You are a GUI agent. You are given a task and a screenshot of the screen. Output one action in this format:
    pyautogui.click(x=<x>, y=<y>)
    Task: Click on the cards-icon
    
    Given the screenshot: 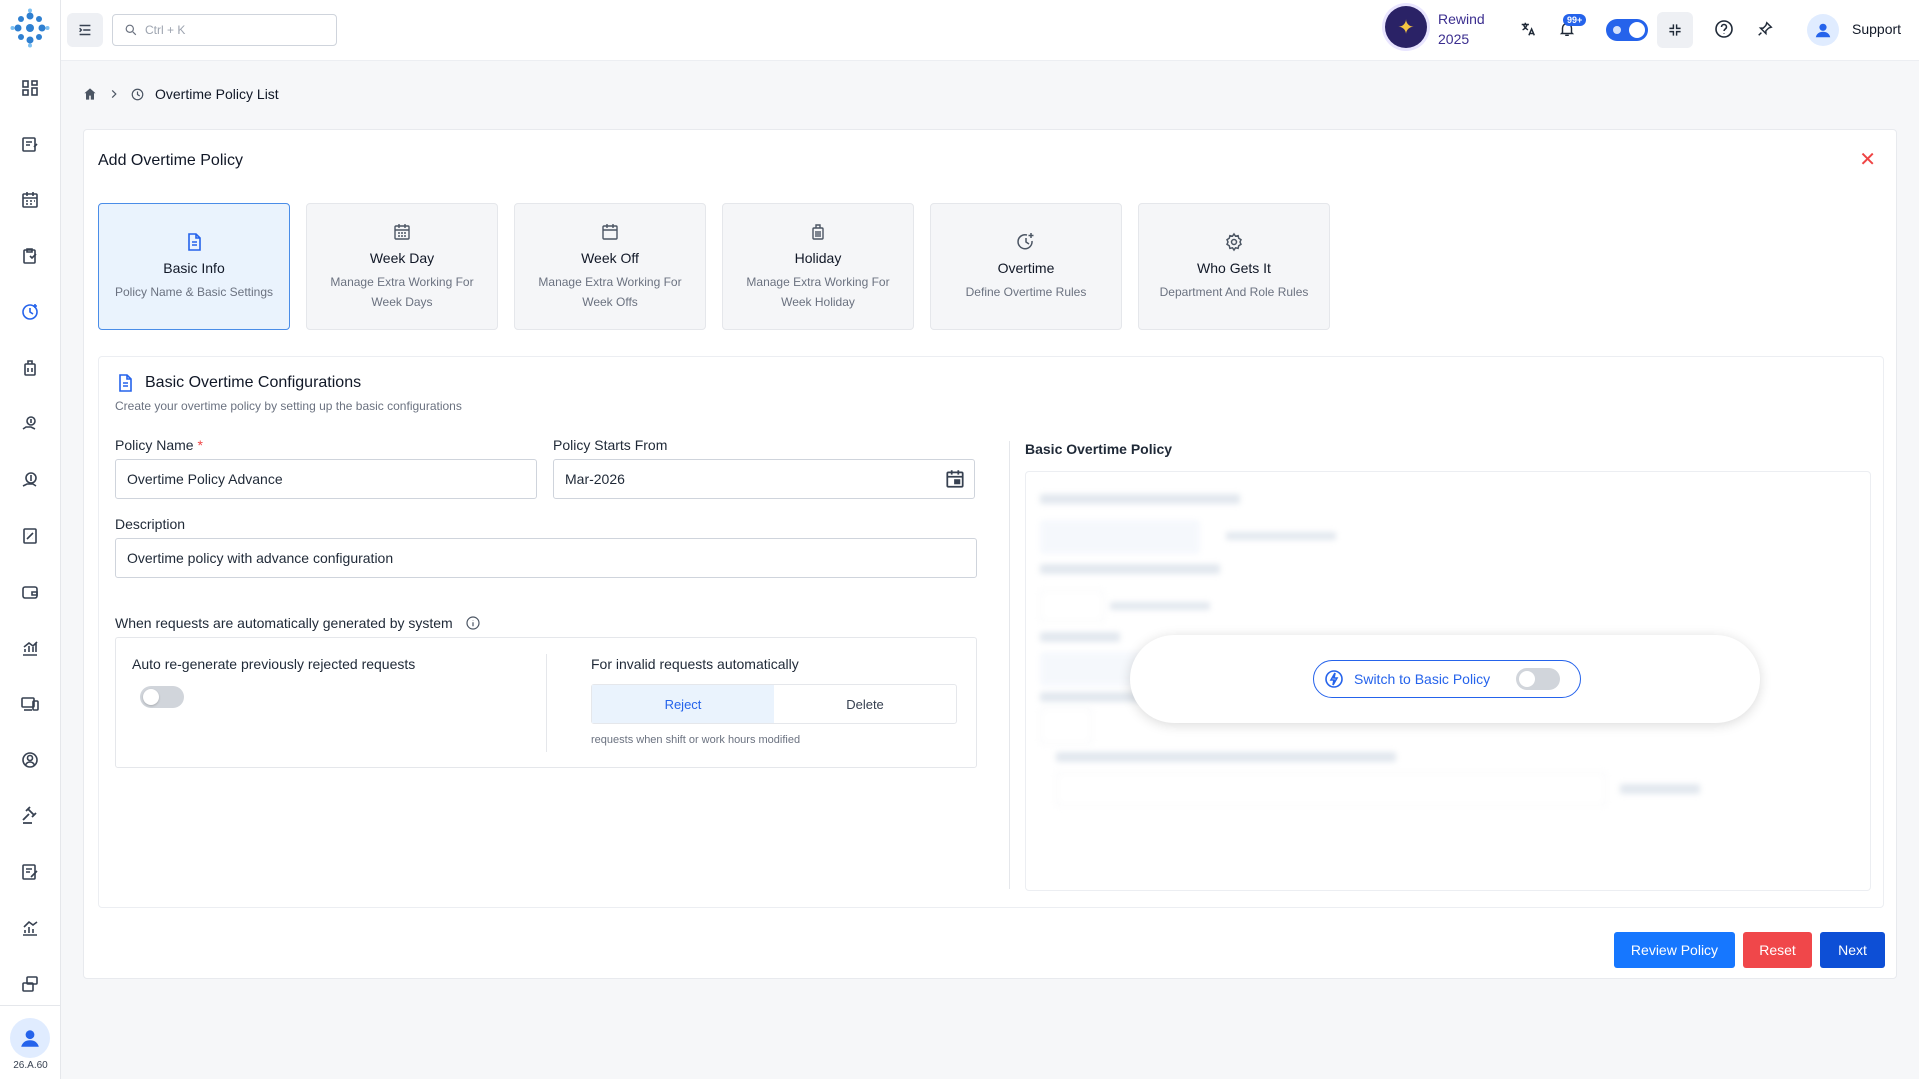 What is the action you would take?
    pyautogui.click(x=30, y=984)
    